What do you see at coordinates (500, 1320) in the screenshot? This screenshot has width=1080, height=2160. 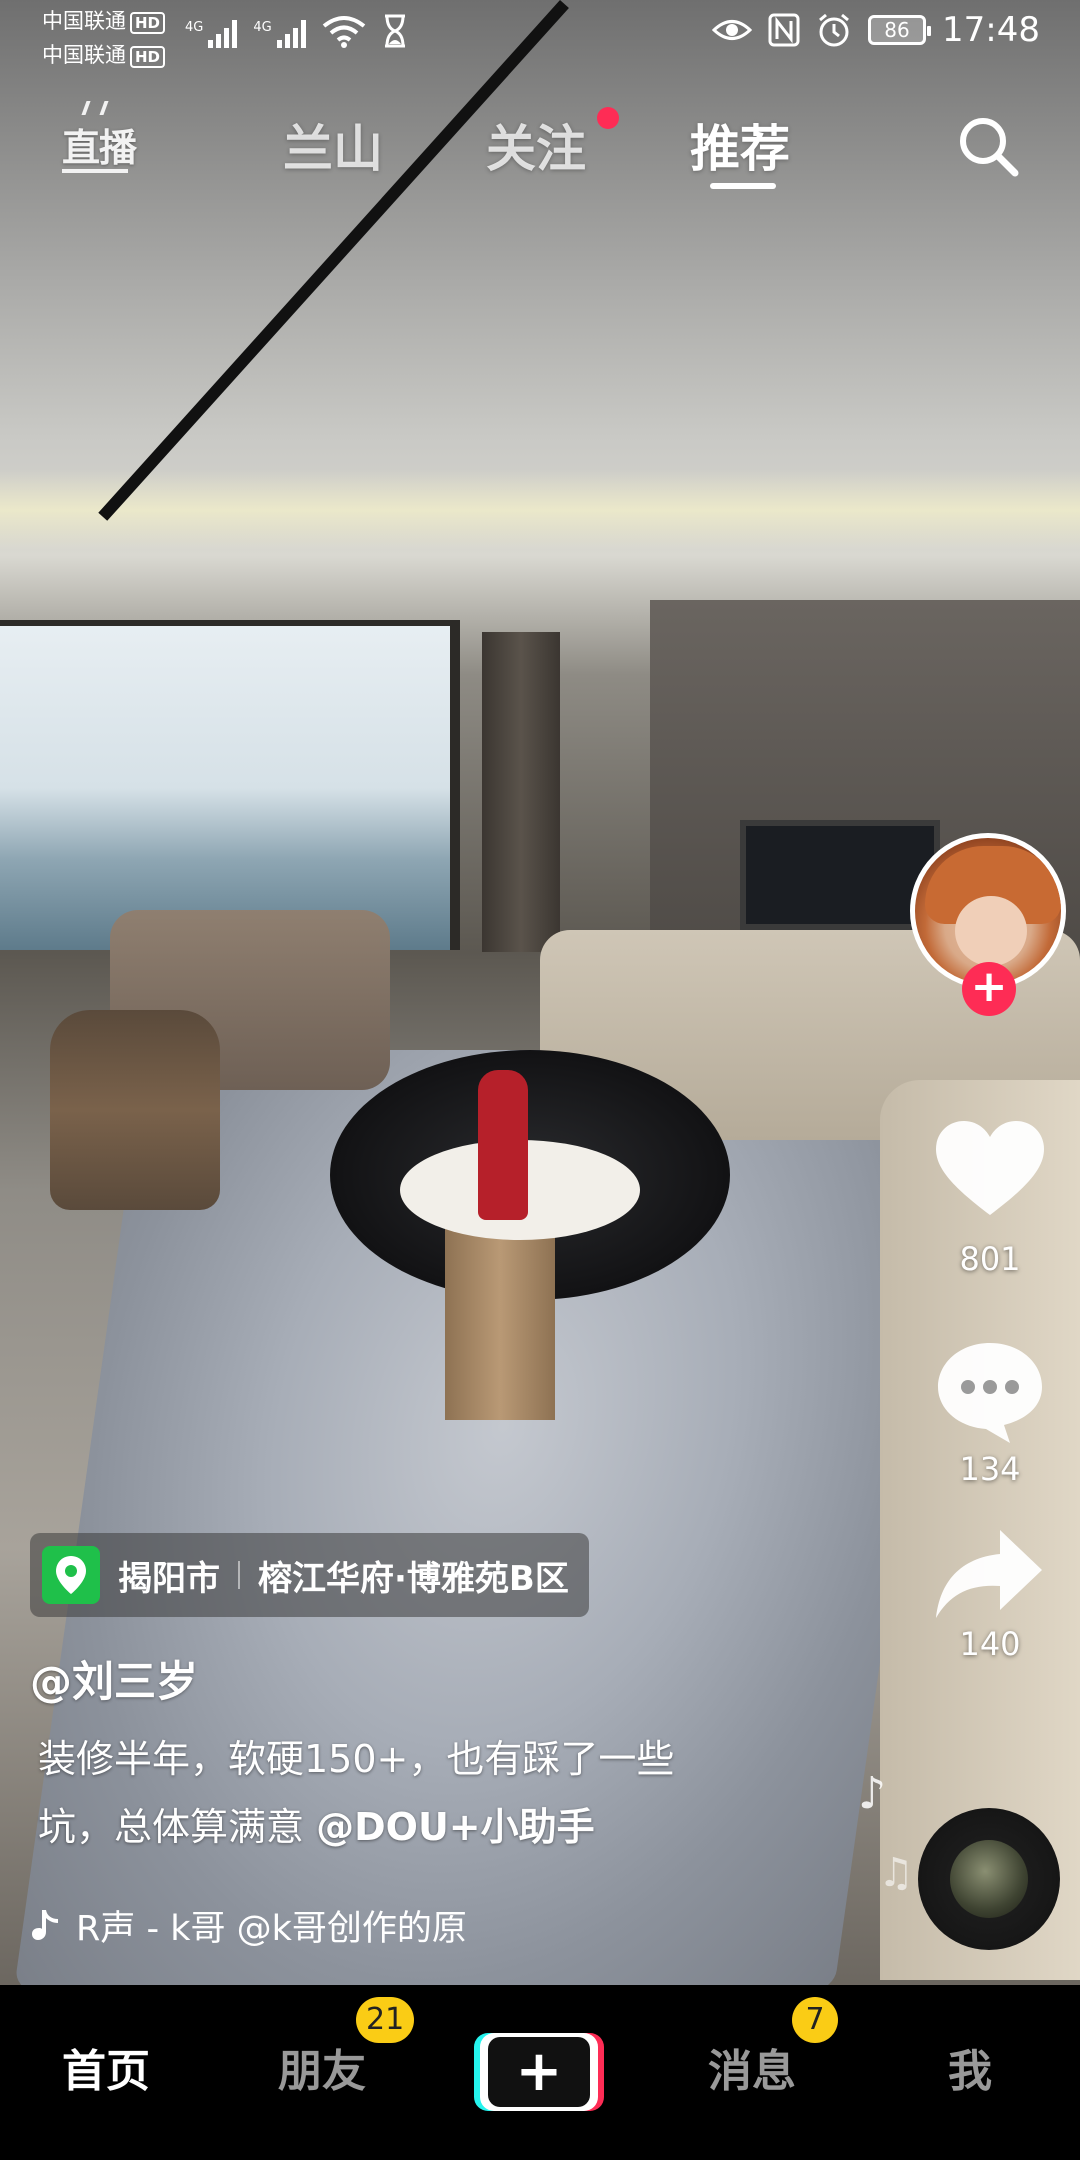 I see `side-table-base` at bounding box center [500, 1320].